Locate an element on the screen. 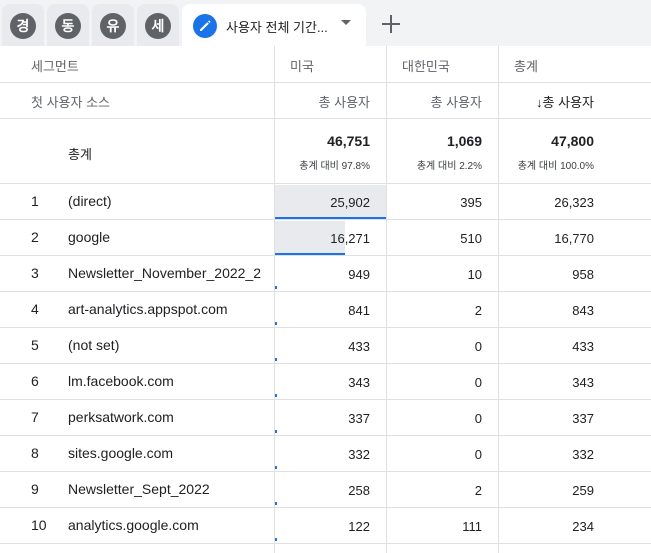 The image size is (651, 553). dropdown-caret-icon is located at coordinates (346, 23).